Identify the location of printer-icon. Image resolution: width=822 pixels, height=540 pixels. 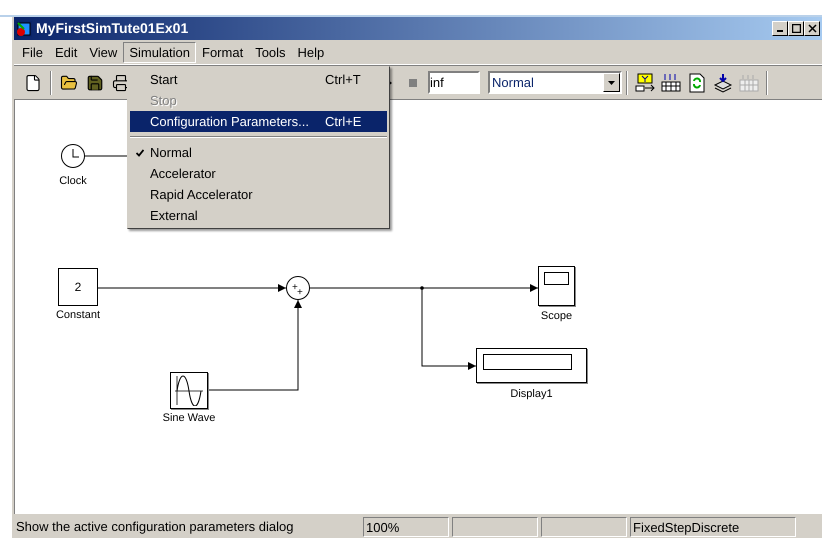
(121, 83).